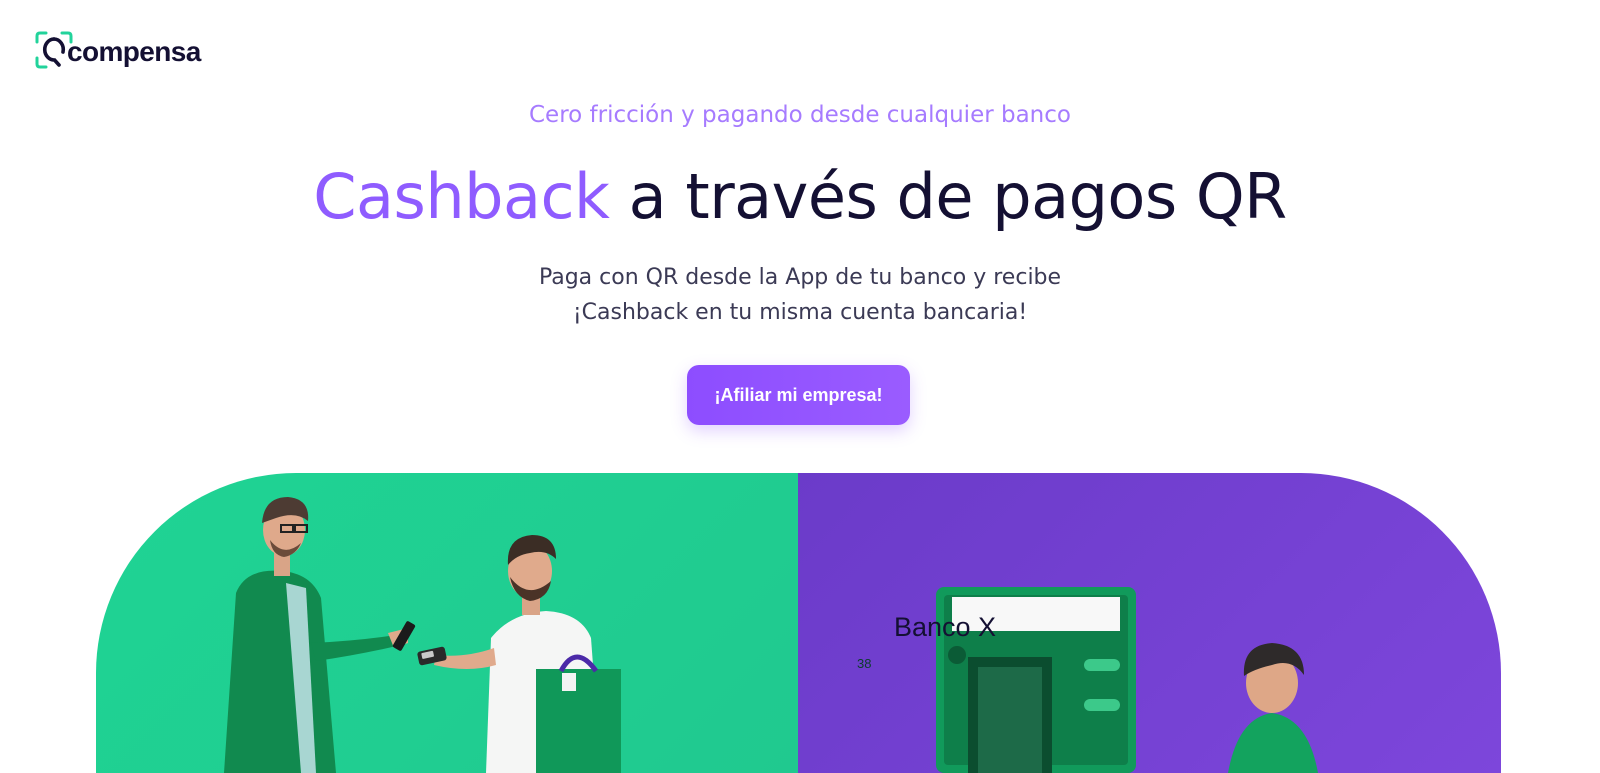 This screenshot has height=773, width=1600. Describe the element at coordinates (519, 654) in the screenshot. I see `merchant-figure` at that location.